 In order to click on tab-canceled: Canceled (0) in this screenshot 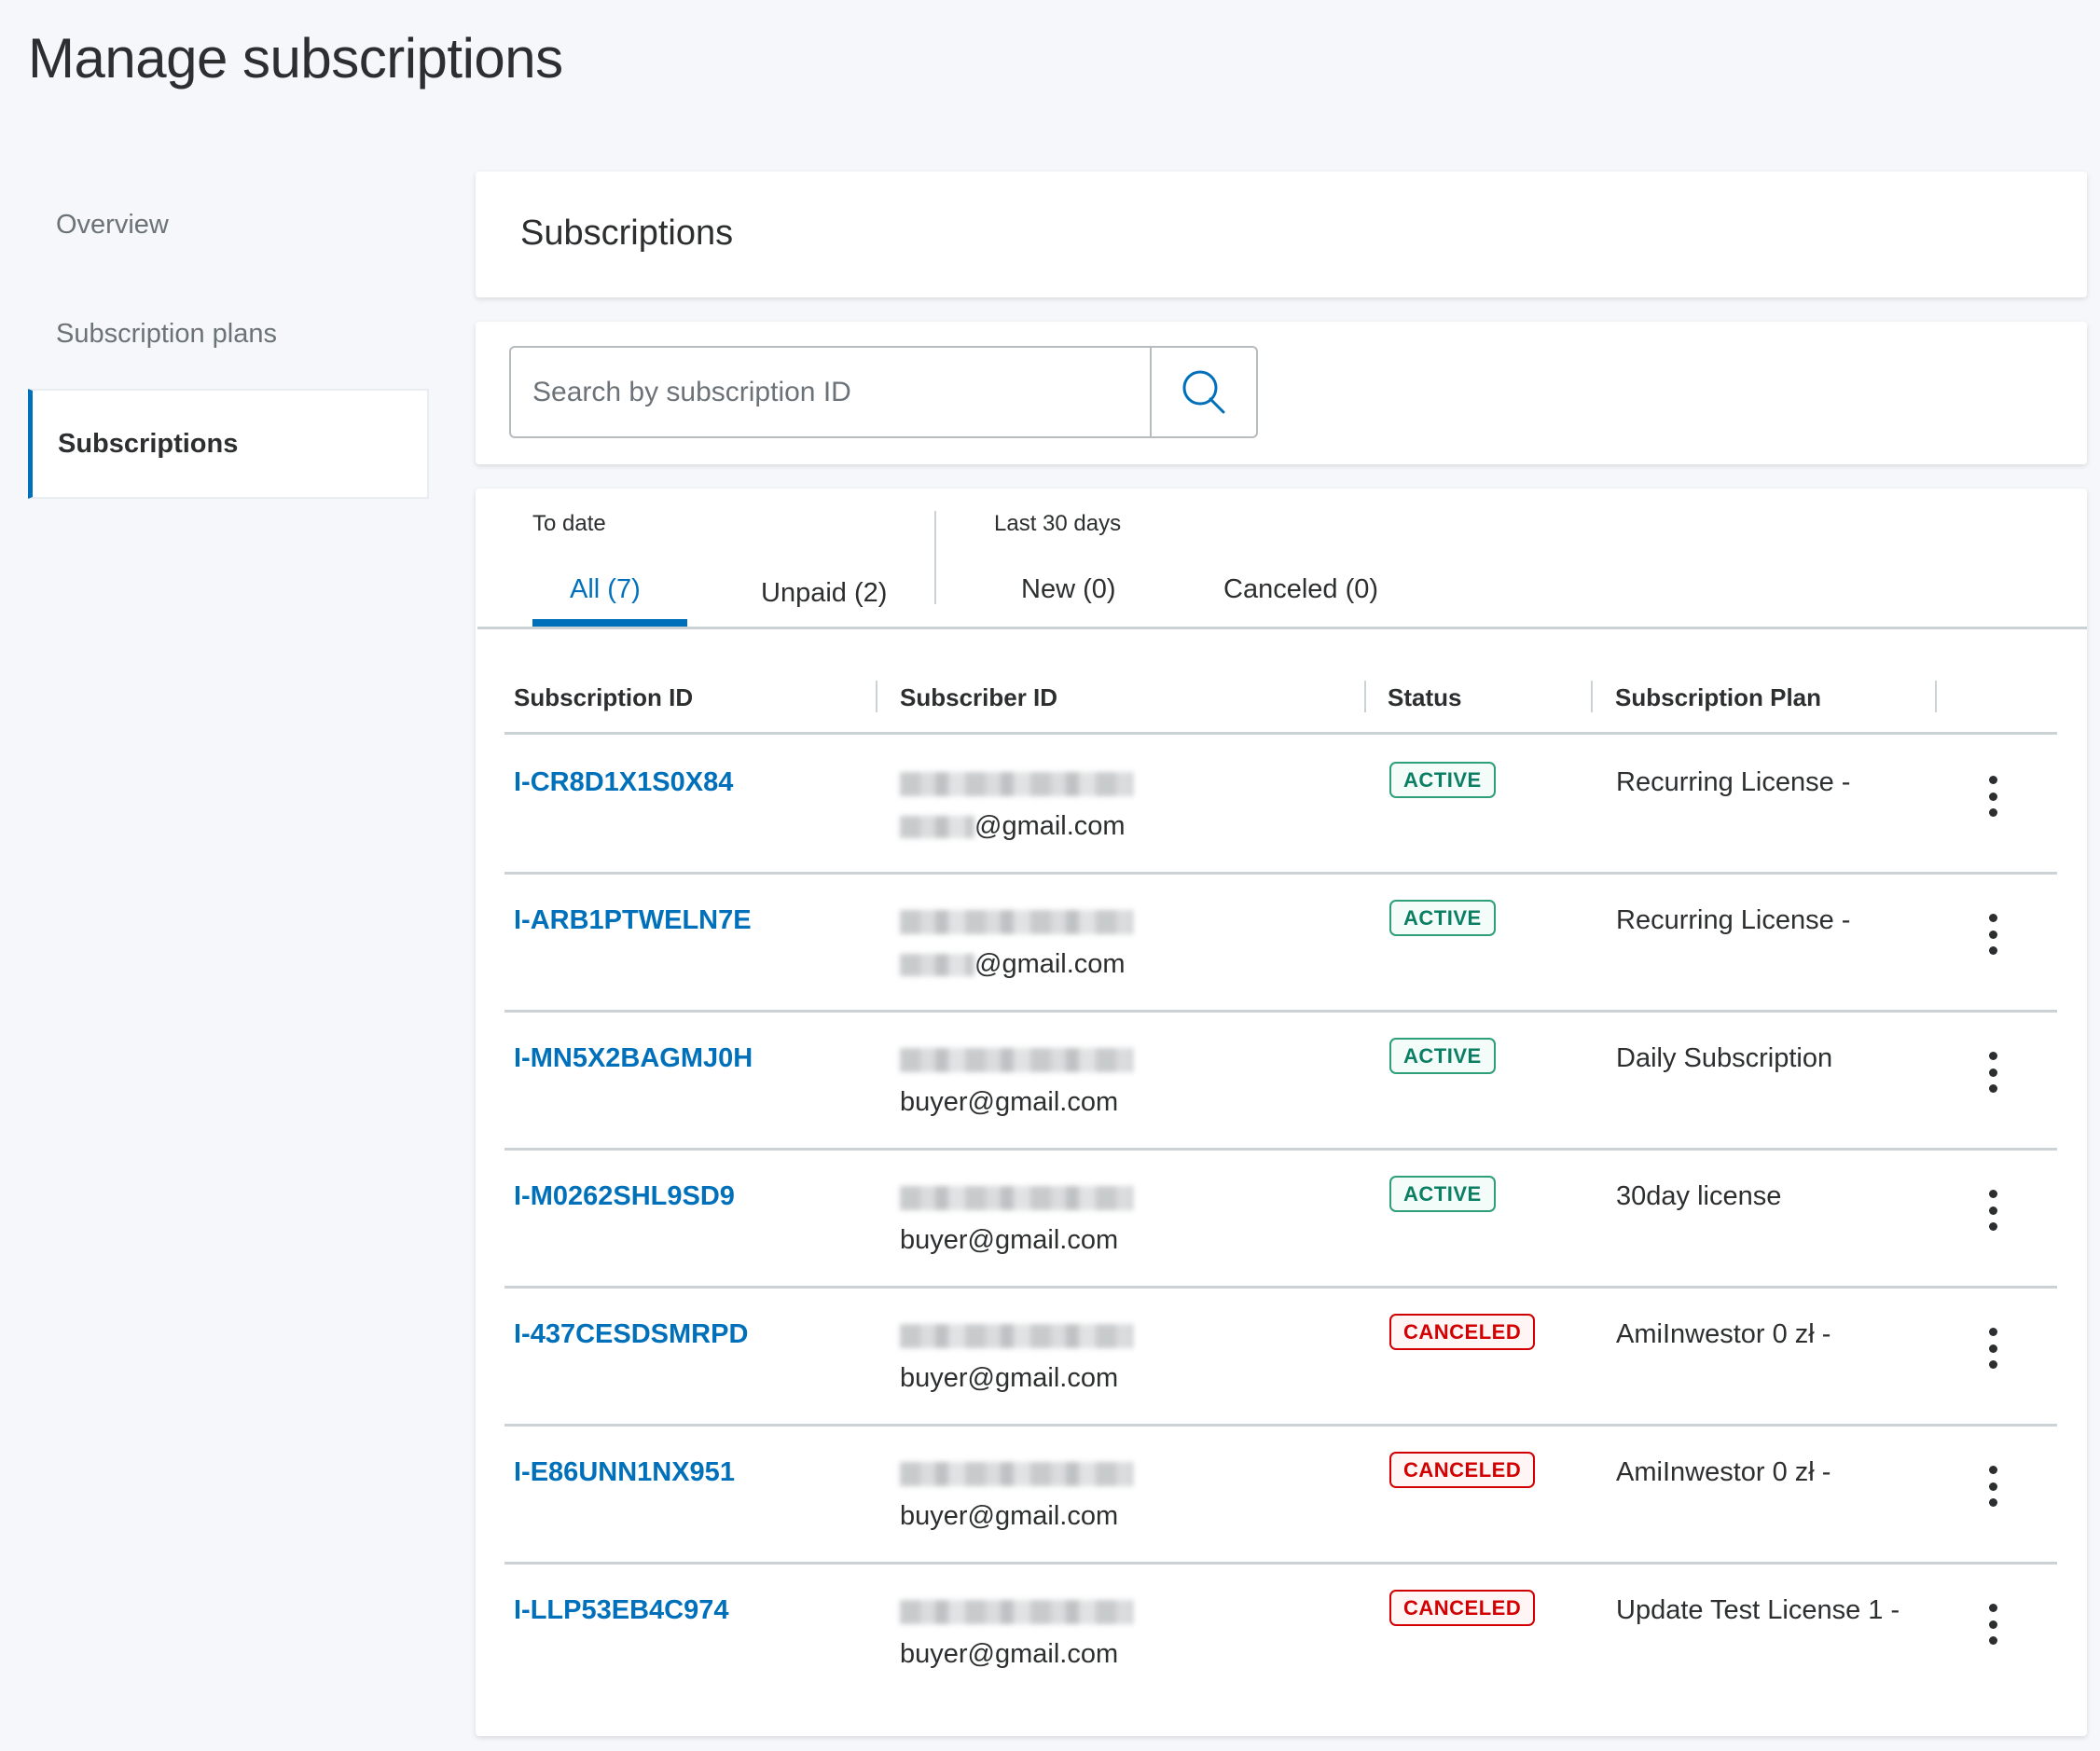, I will do `click(1300, 589)`.